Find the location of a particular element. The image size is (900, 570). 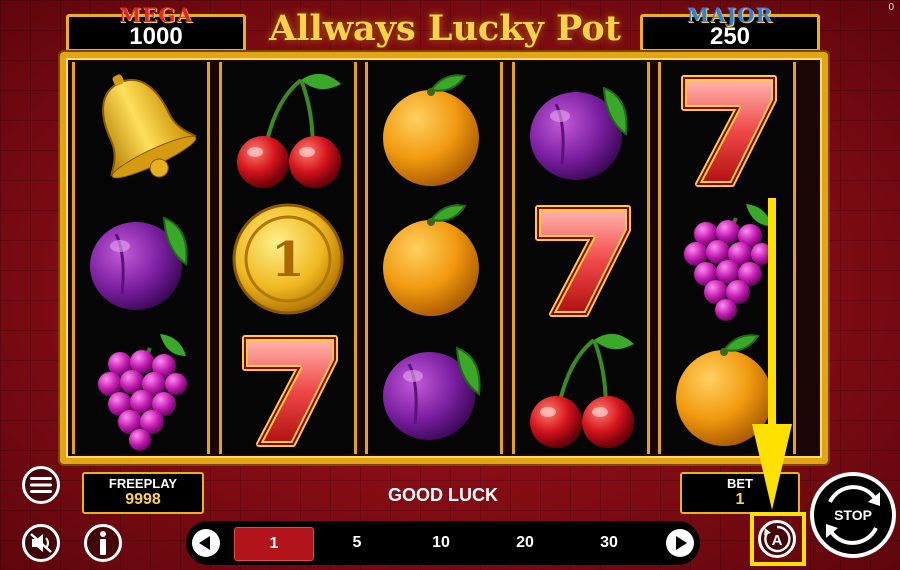

bet-increase-button is located at coordinates (680, 543).